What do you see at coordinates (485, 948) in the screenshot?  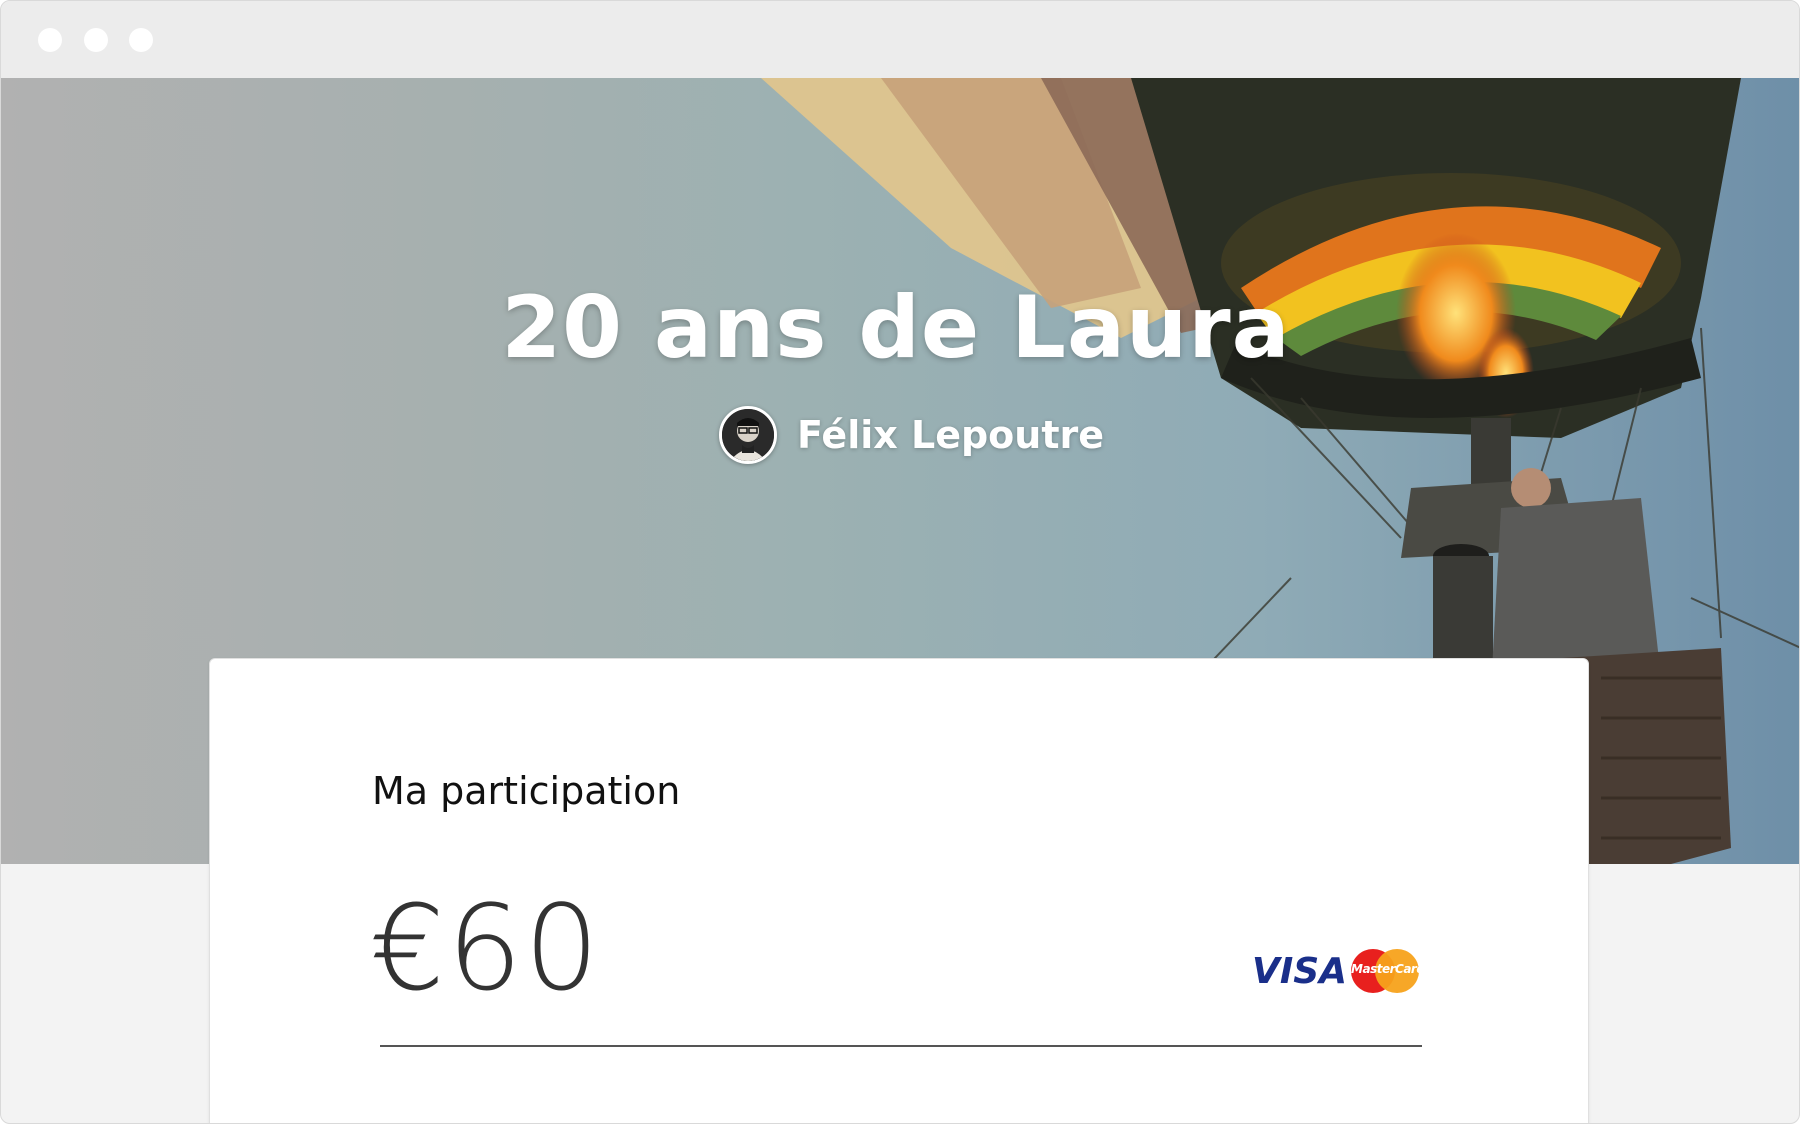 I see `amount-value: €60` at bounding box center [485, 948].